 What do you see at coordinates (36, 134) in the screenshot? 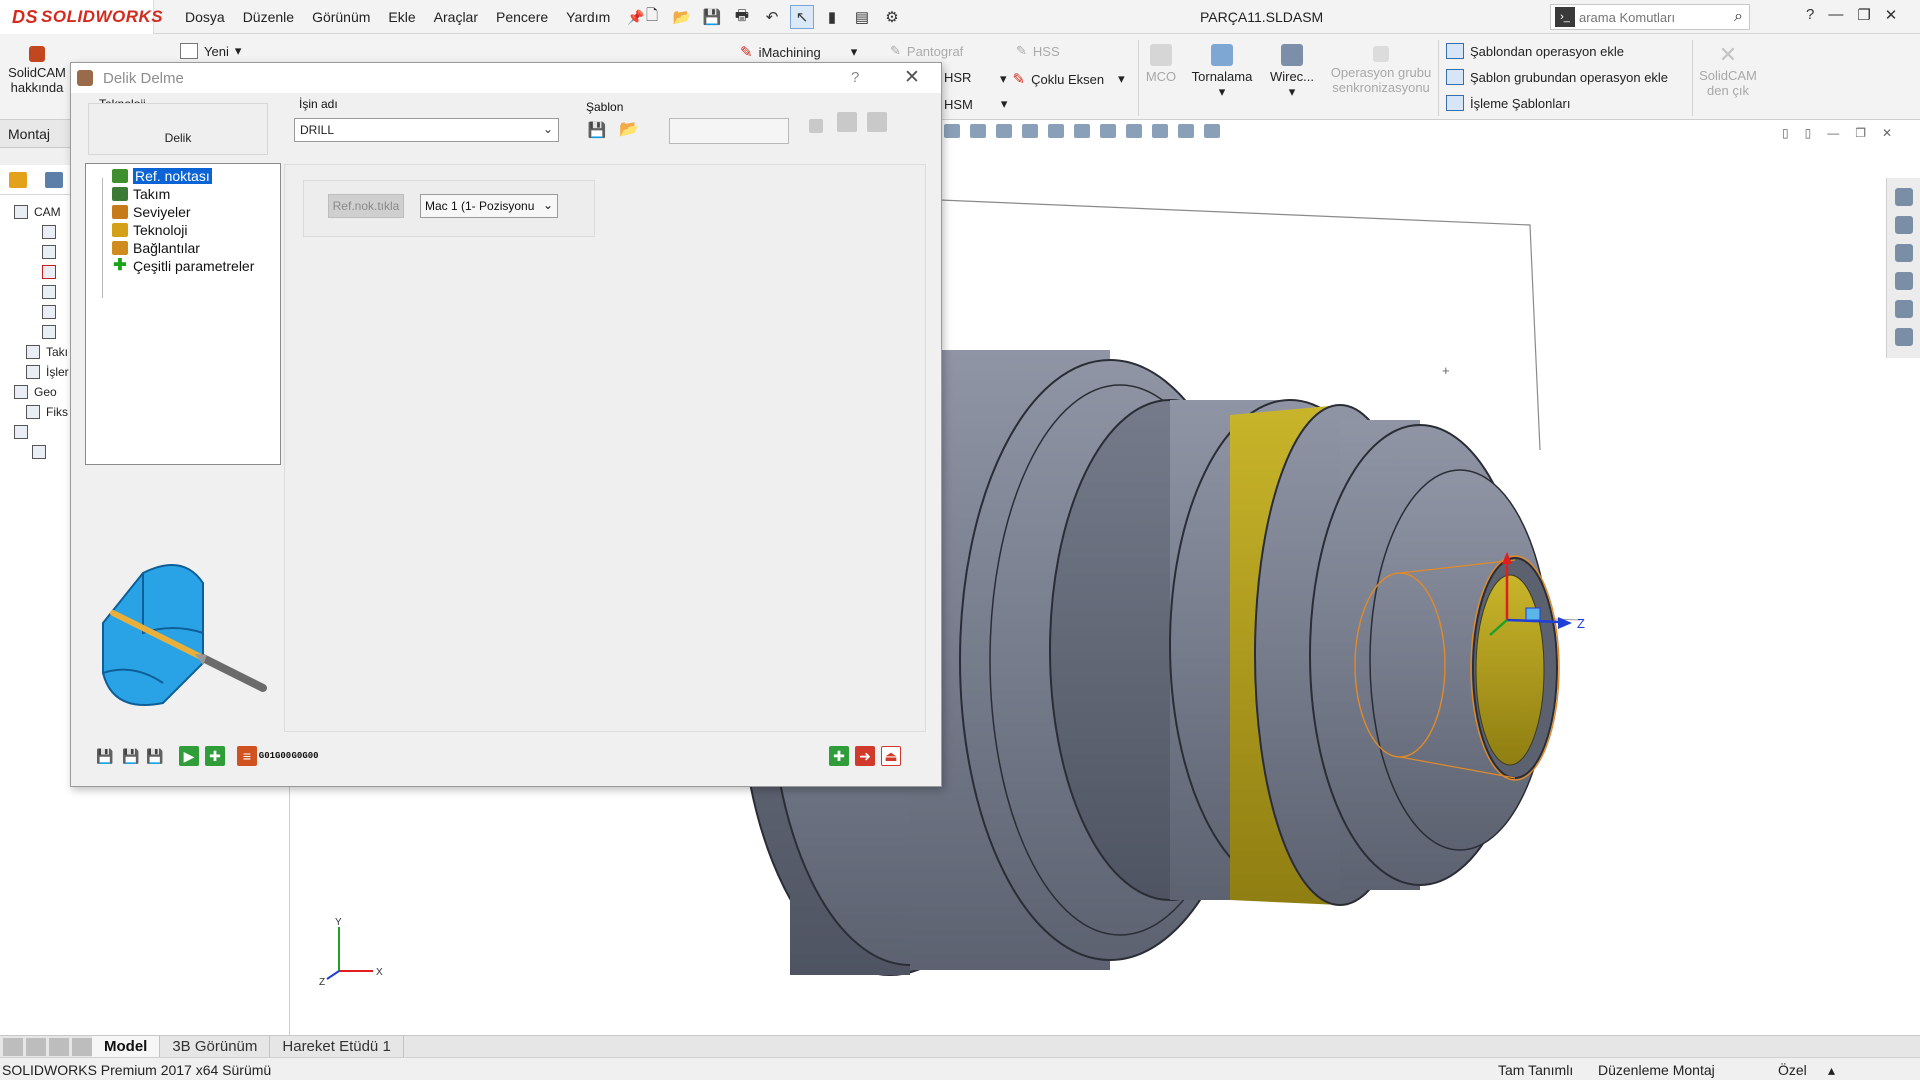
I see `montaj-tab: Montaj` at bounding box center [36, 134].